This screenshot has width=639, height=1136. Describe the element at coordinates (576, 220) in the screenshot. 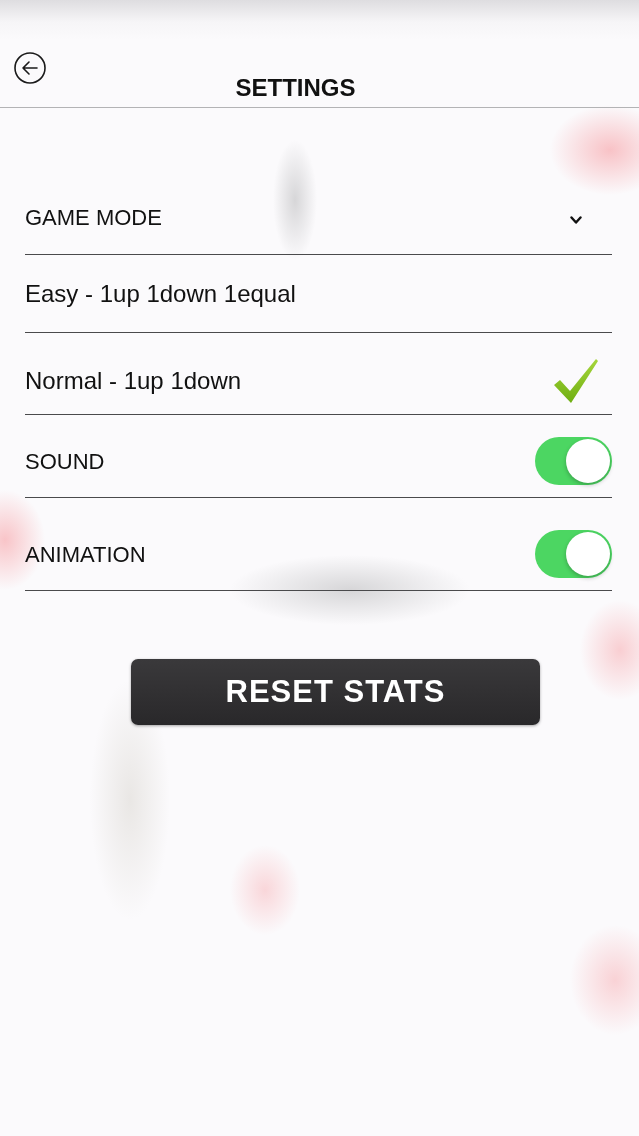

I see `chevron-down-icon` at that location.